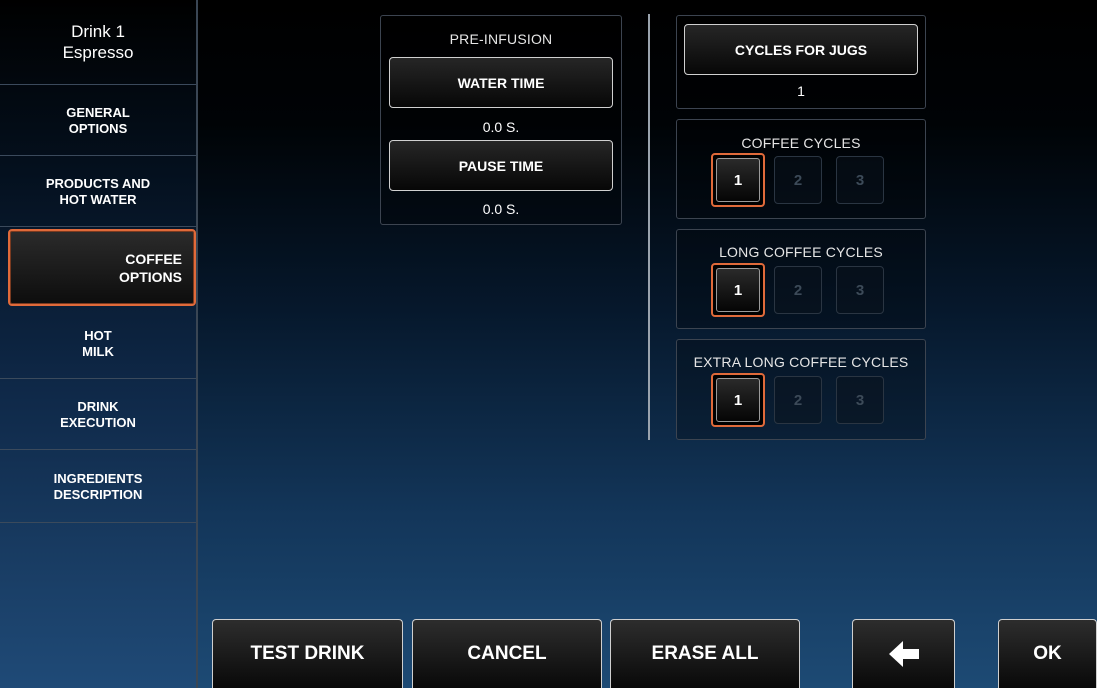 The width and height of the screenshot is (1097, 688). I want to click on sidebar-item-label: PRODUCTS AND, so click(98, 183).